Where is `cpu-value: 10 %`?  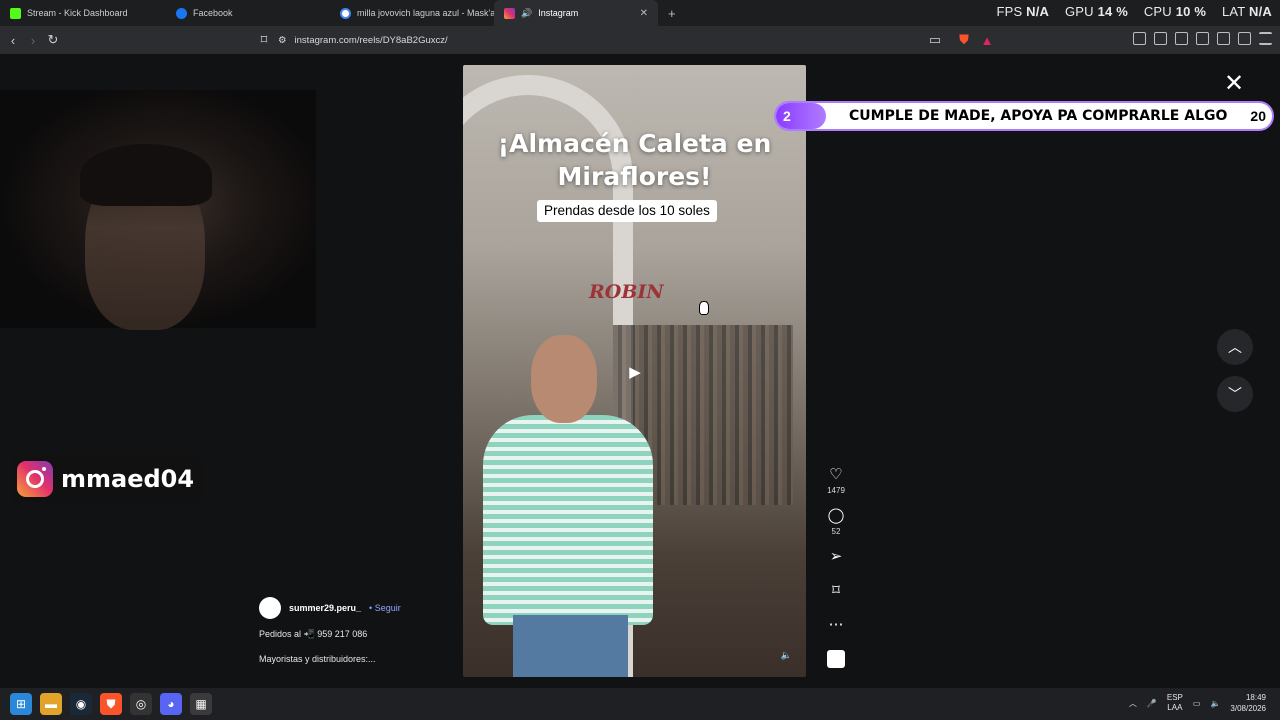
cpu-value: 10 % is located at coordinates (1191, 11).